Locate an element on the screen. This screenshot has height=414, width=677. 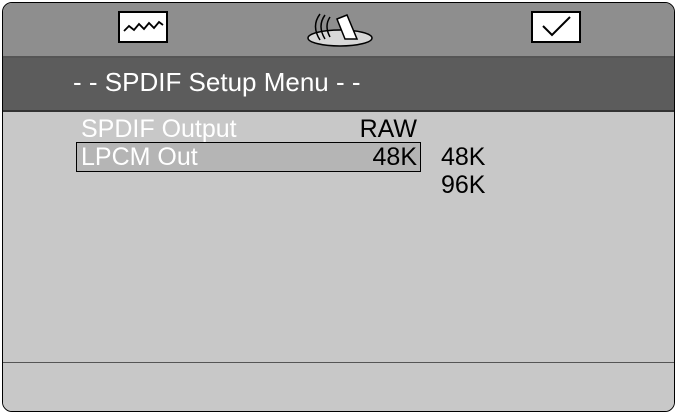
option-96k: 96K is located at coordinates (463, 185).